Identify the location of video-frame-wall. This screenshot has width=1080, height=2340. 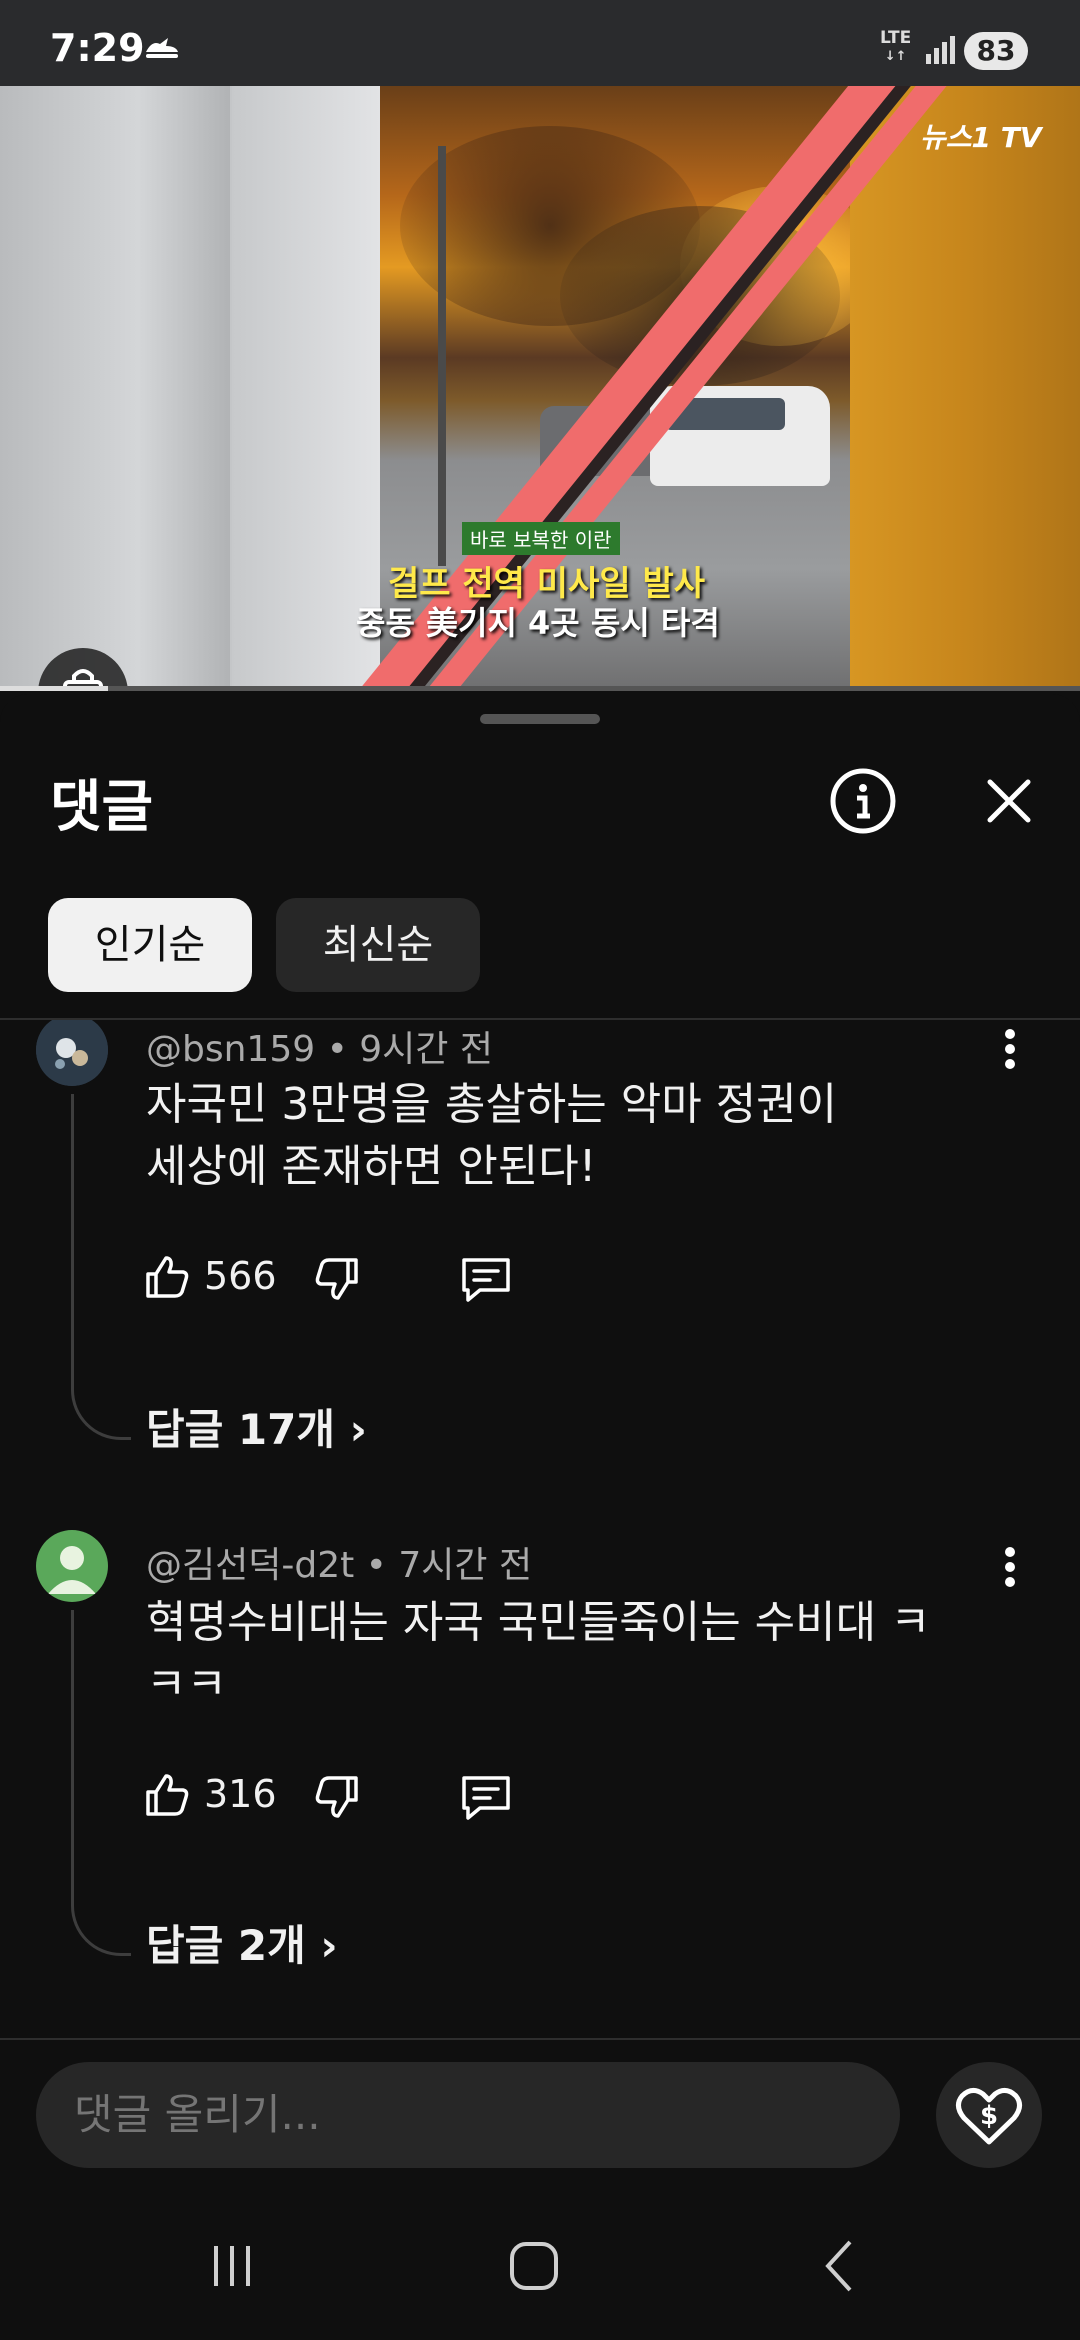
(115, 388).